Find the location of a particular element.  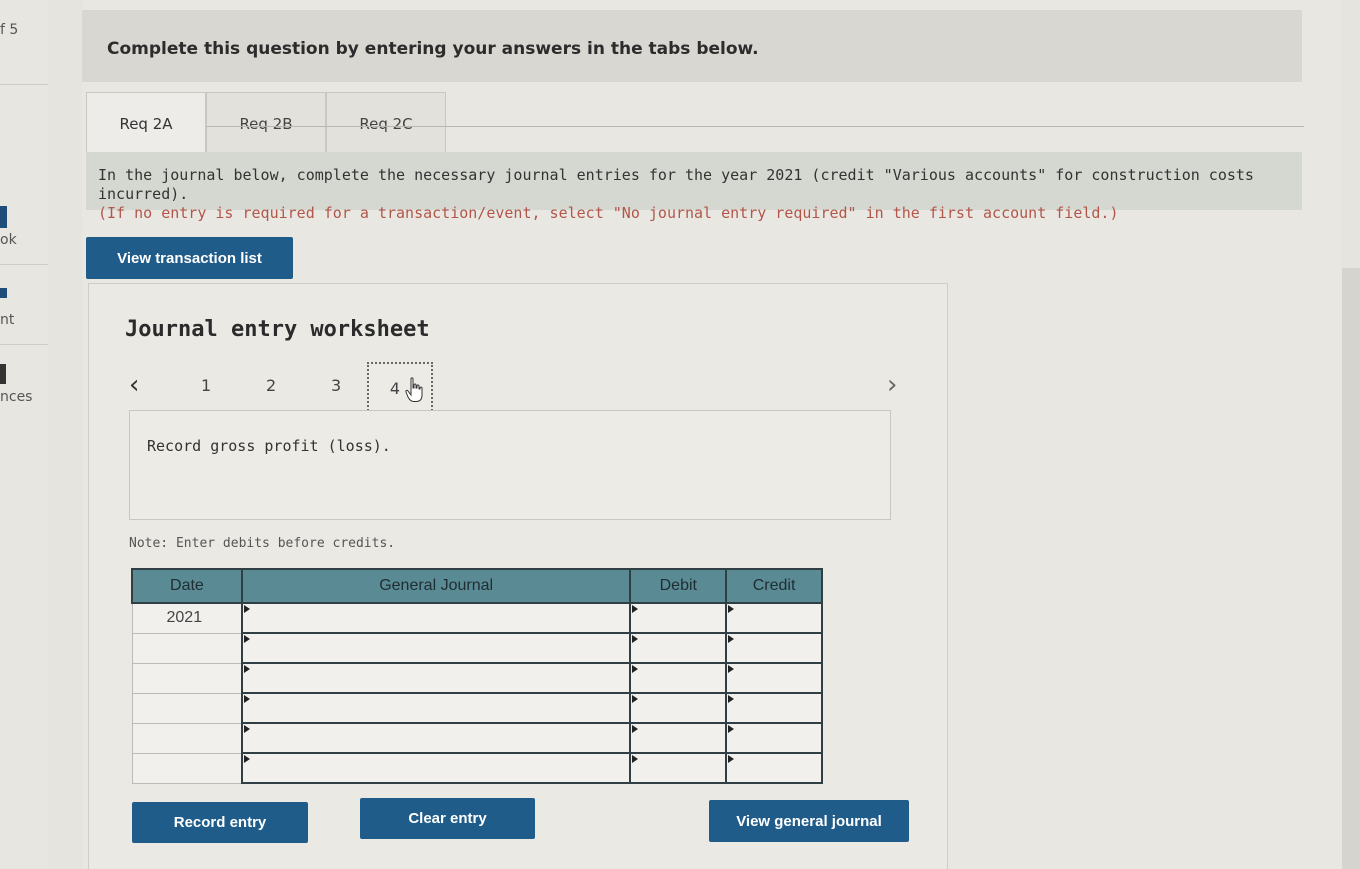

entry-description: Record gross profit (loss). is located at coordinates (269, 446).